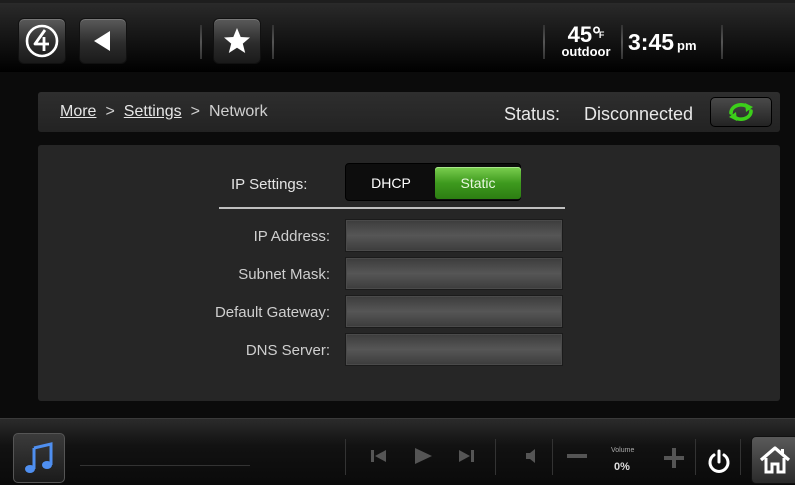  I want to click on ip-address-field, so click(454, 235).